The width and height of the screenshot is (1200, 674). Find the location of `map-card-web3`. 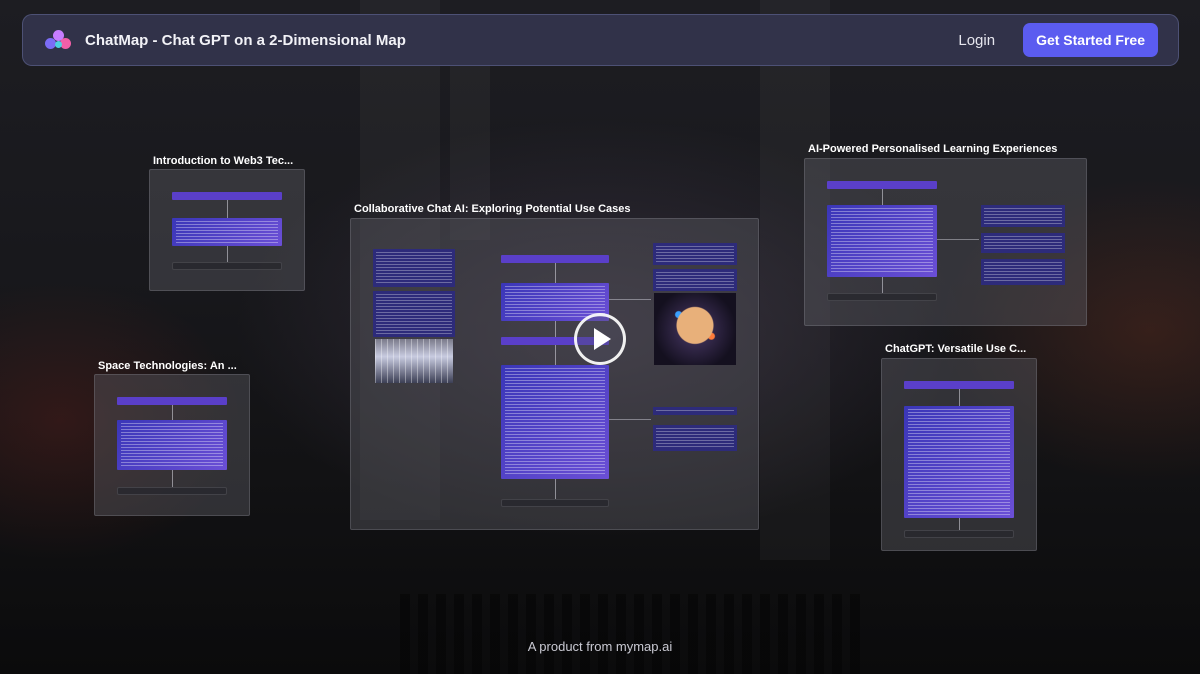

map-card-web3 is located at coordinates (227, 230).